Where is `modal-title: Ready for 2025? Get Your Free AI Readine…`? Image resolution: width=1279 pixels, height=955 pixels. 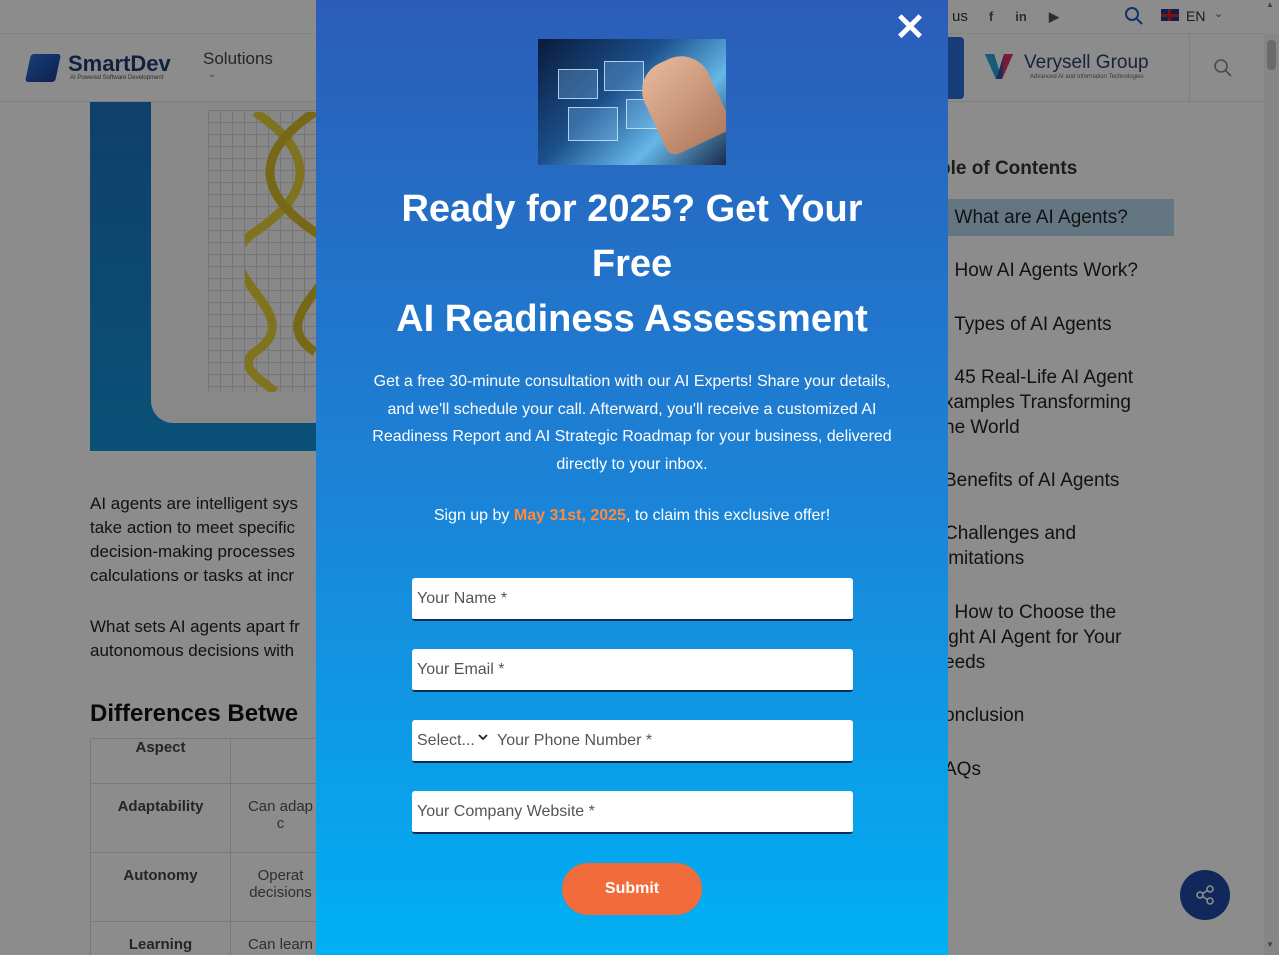 modal-title: Ready for 2025? Get Your Free AI Readine… is located at coordinates (632, 264).